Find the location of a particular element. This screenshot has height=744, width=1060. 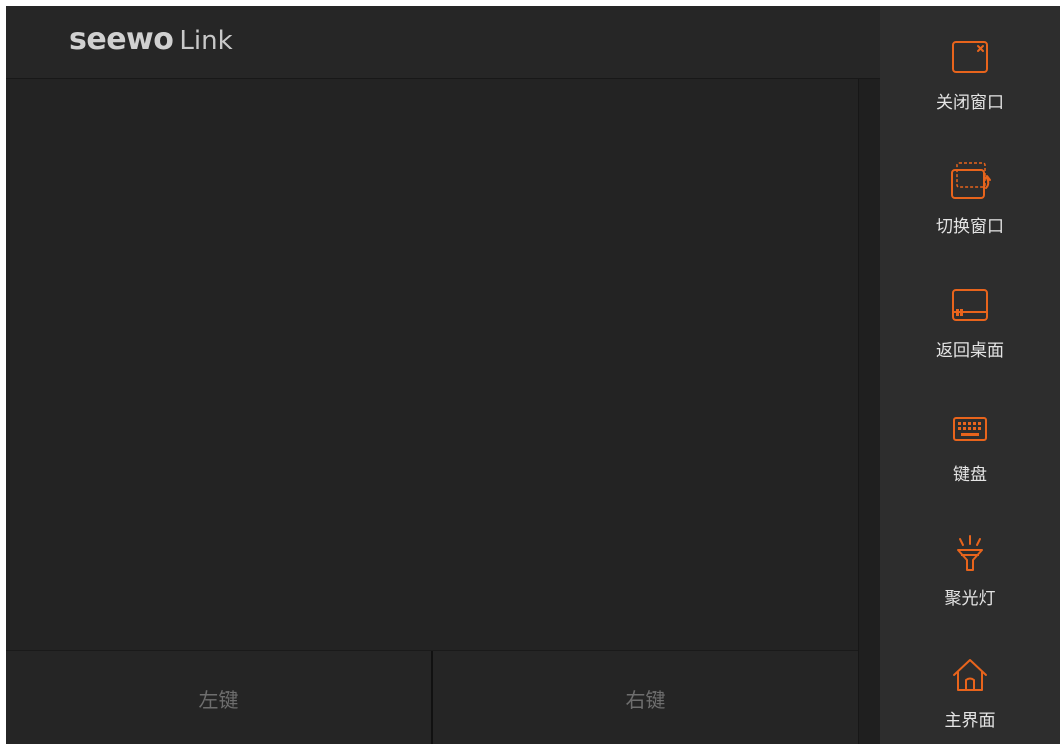

switch-window-icon is located at coordinates (970, 182).